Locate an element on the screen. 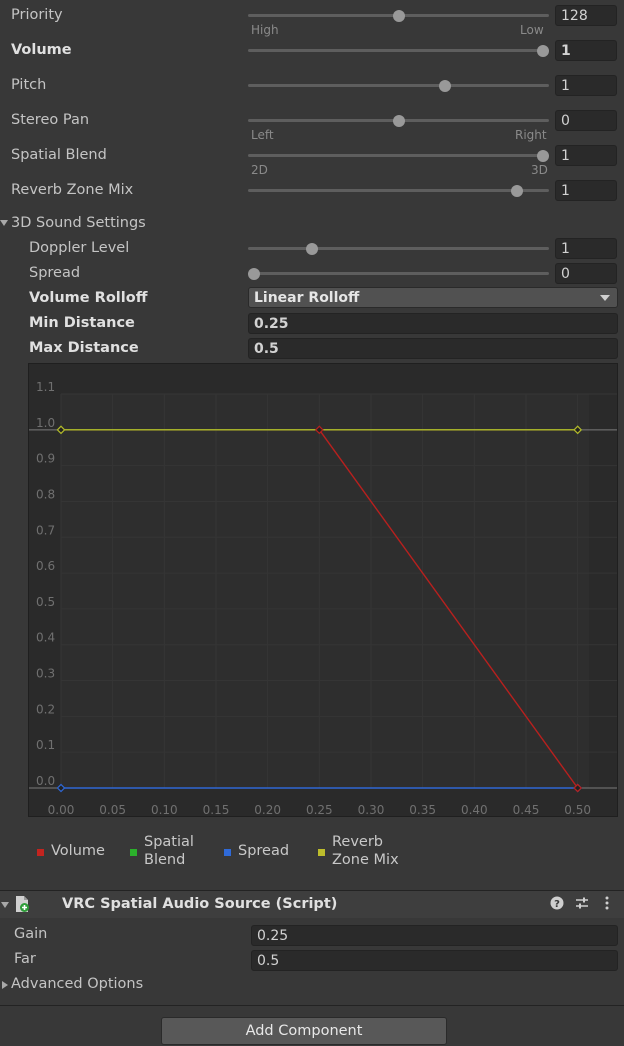 Image resolution: width=624 pixels, height=1046 pixels. legend-spatial-blend-label-2: Blend is located at coordinates (165, 860).